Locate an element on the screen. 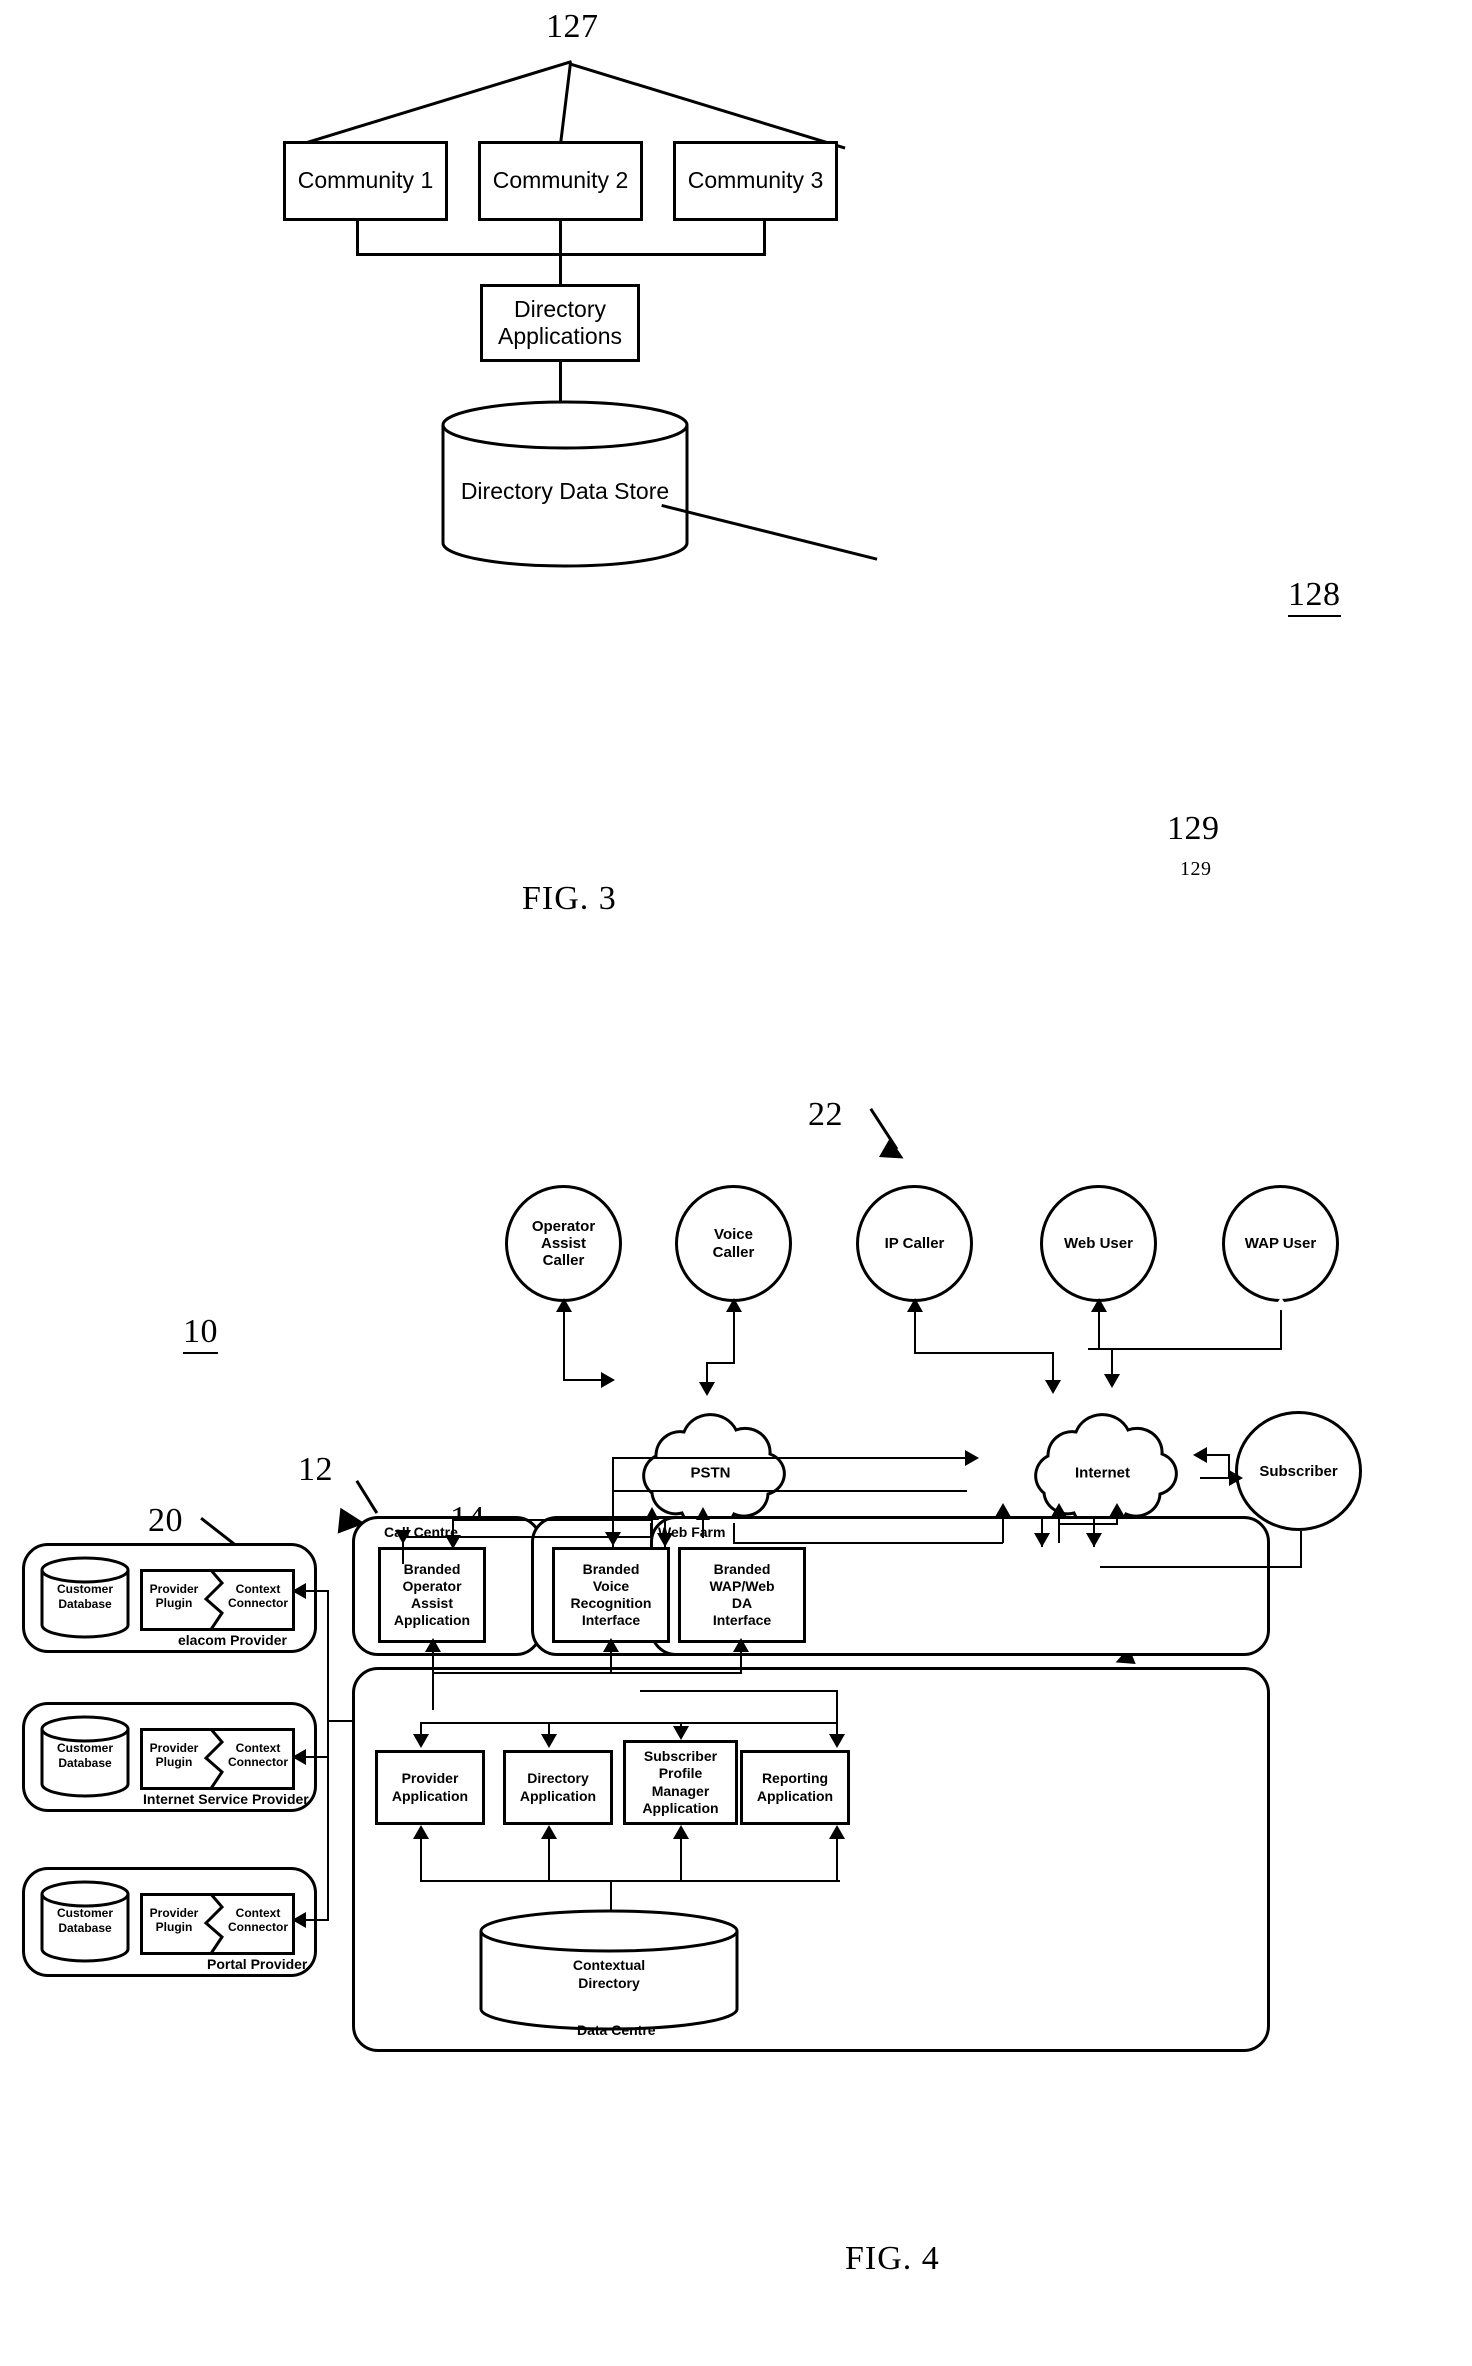  arrowhead-subscriber-app-up is located at coordinates (681, 1832).